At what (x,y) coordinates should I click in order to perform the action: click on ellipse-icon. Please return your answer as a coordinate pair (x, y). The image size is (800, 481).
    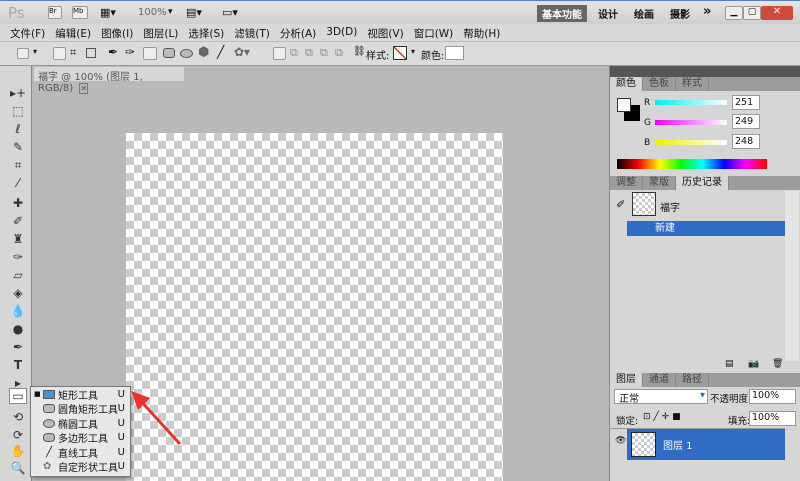
    Looking at the image, I should click on (186, 53).